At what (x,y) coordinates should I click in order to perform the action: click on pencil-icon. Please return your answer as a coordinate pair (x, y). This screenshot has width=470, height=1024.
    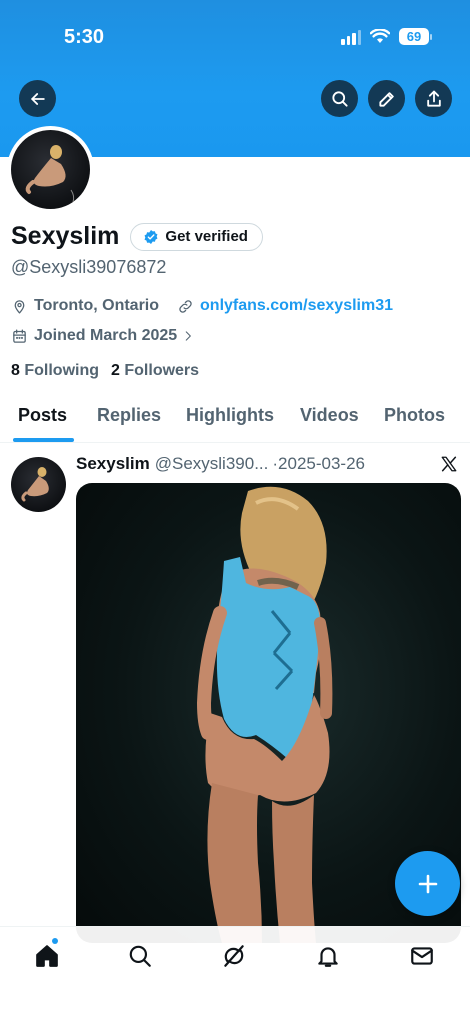
    Looking at the image, I should click on (386, 99).